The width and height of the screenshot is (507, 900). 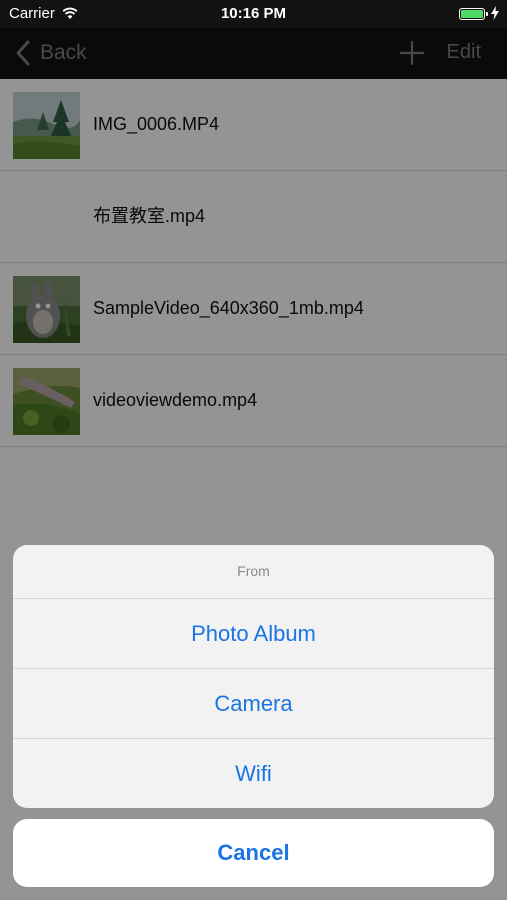 I want to click on camera-button: Camera, so click(x=253, y=704).